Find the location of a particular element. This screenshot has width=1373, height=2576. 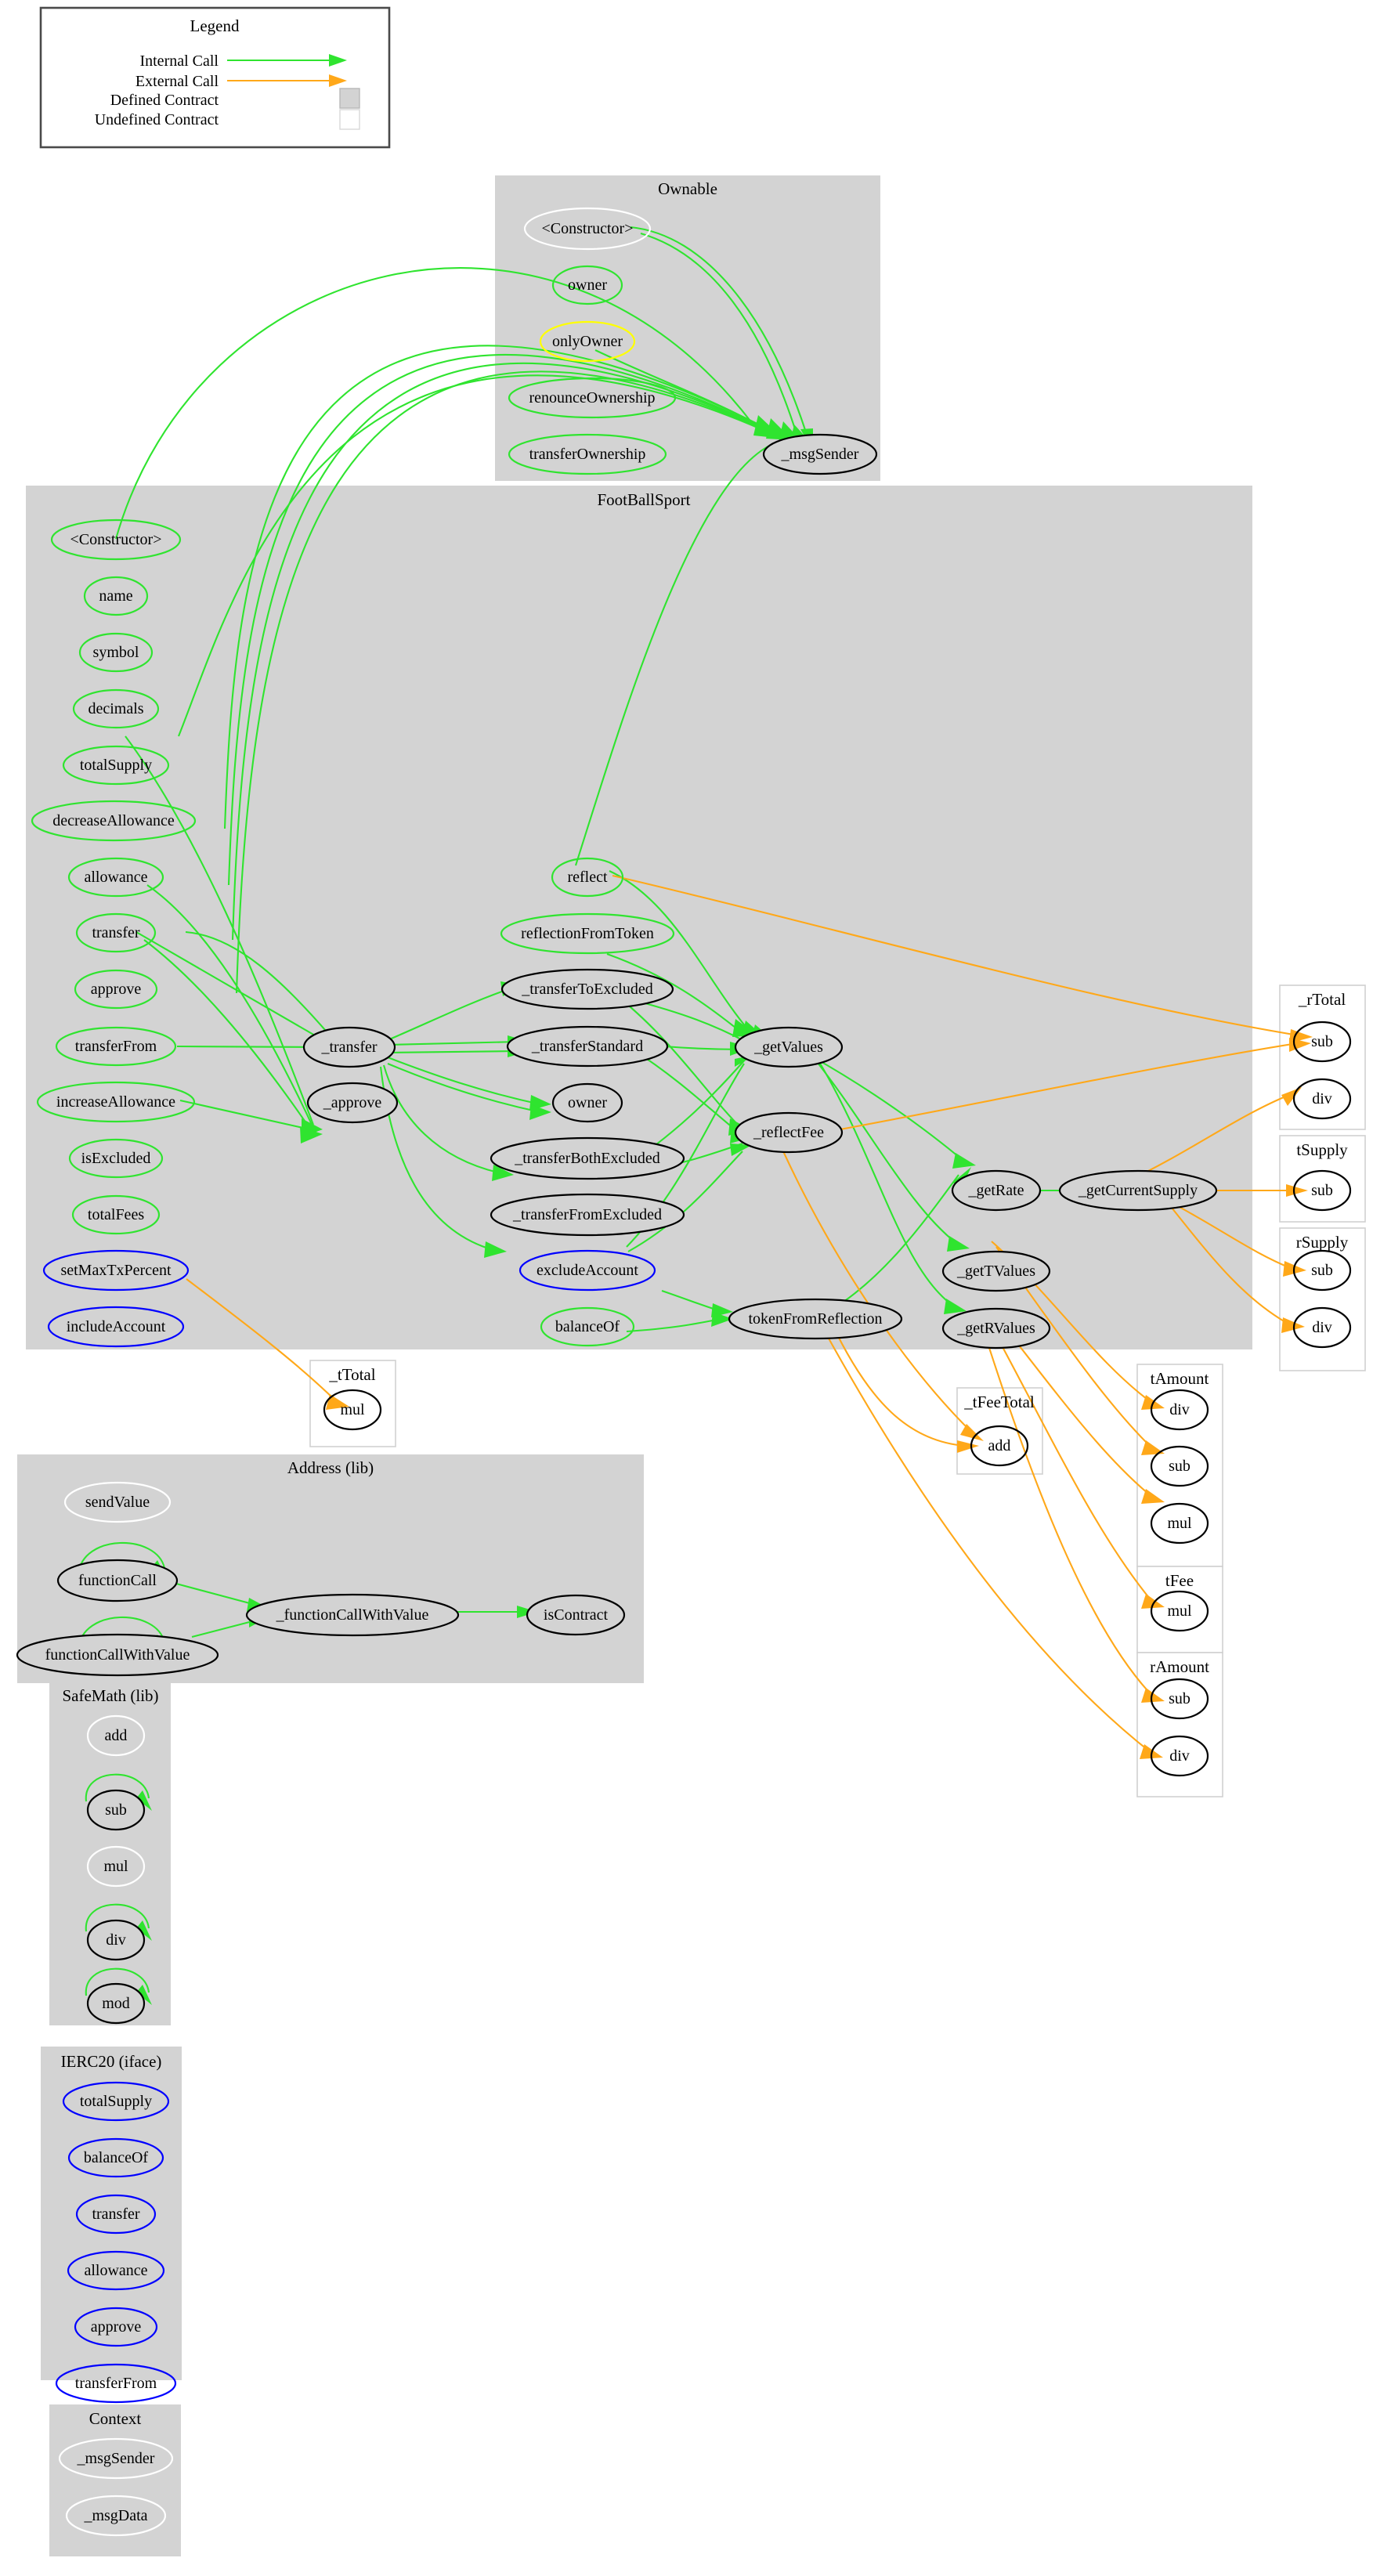

node-label: functionCall is located at coordinates (118, 1580).